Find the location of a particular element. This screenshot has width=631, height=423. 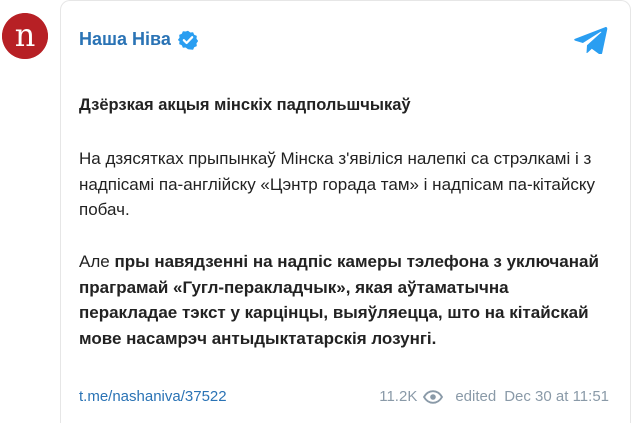

view-count: 11.2K is located at coordinates (411, 396).